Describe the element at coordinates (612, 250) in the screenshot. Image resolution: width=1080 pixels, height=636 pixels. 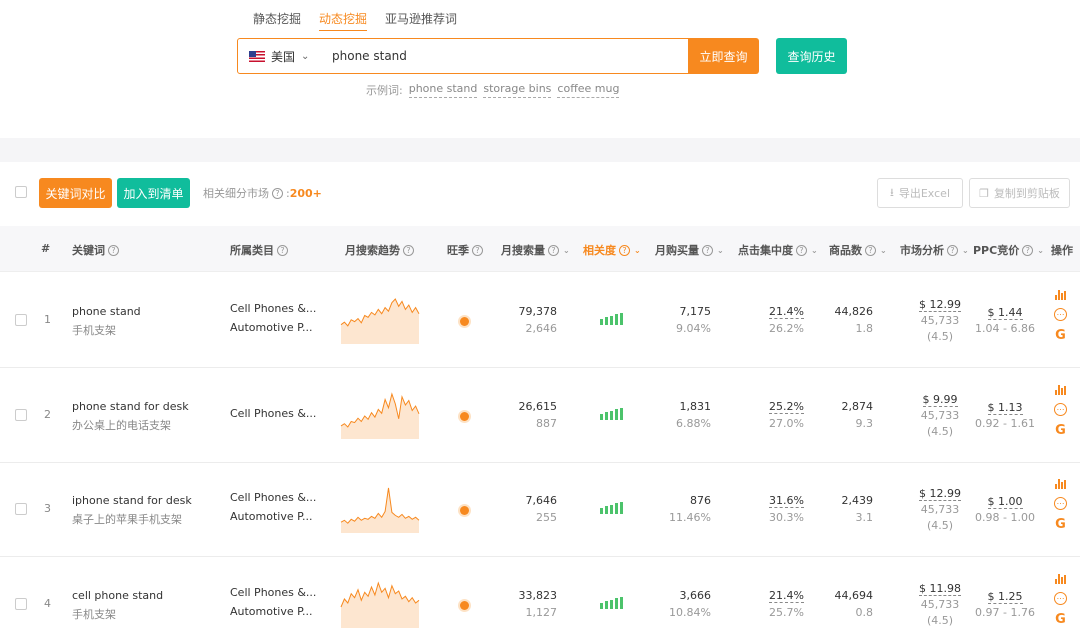
I see `col-relevance: 相关度? ⌄` at that location.